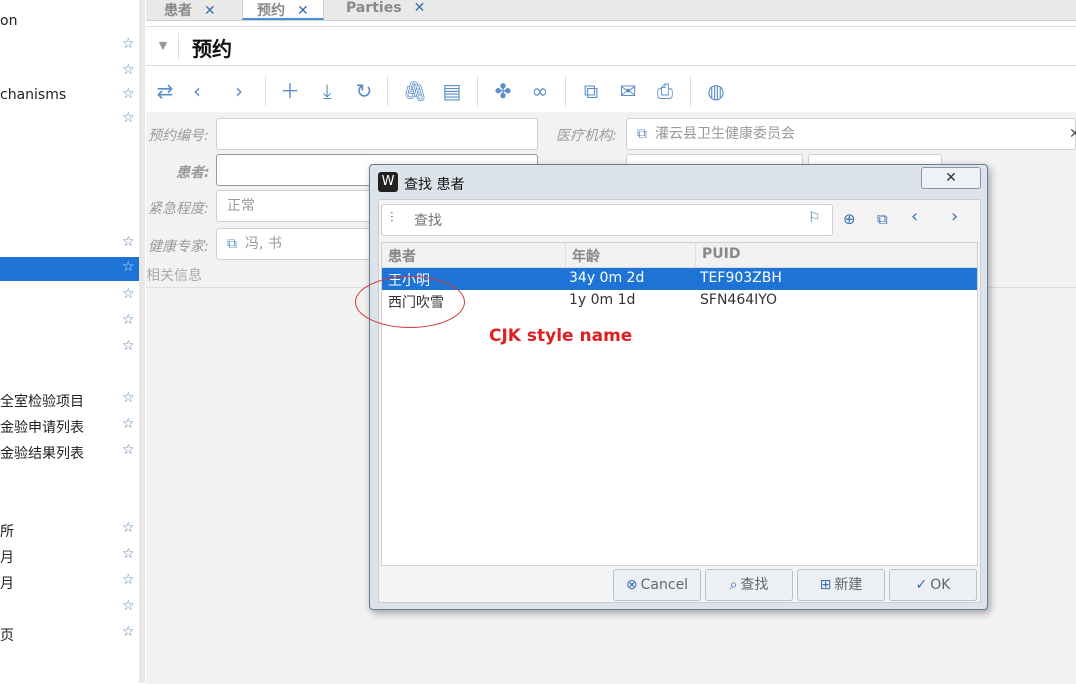 This screenshot has width=1076, height=684. What do you see at coordinates (163, 46) in the screenshot?
I see `chevron-down-icon: ▼` at bounding box center [163, 46].